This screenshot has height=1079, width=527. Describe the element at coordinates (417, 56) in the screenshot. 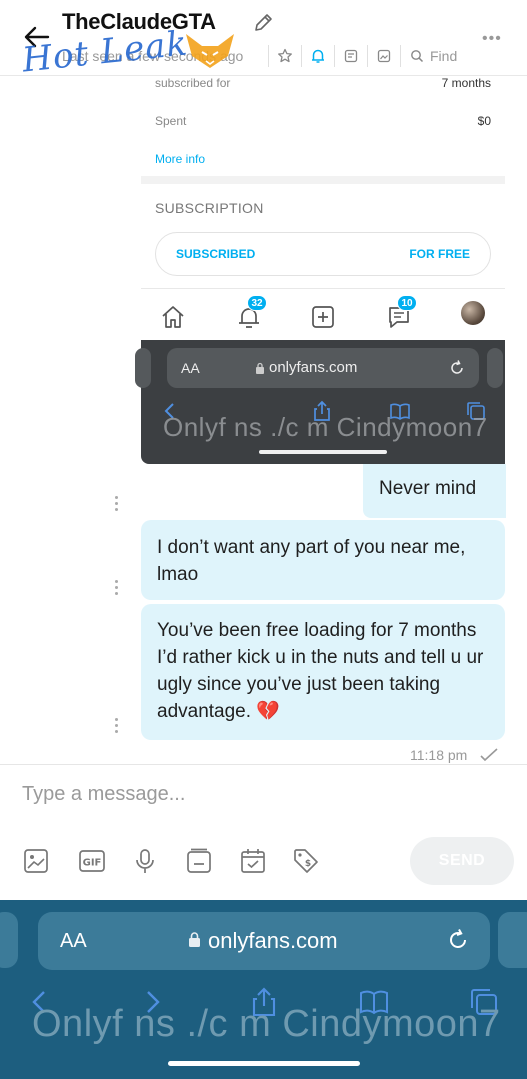

I see `search-icon` at that location.